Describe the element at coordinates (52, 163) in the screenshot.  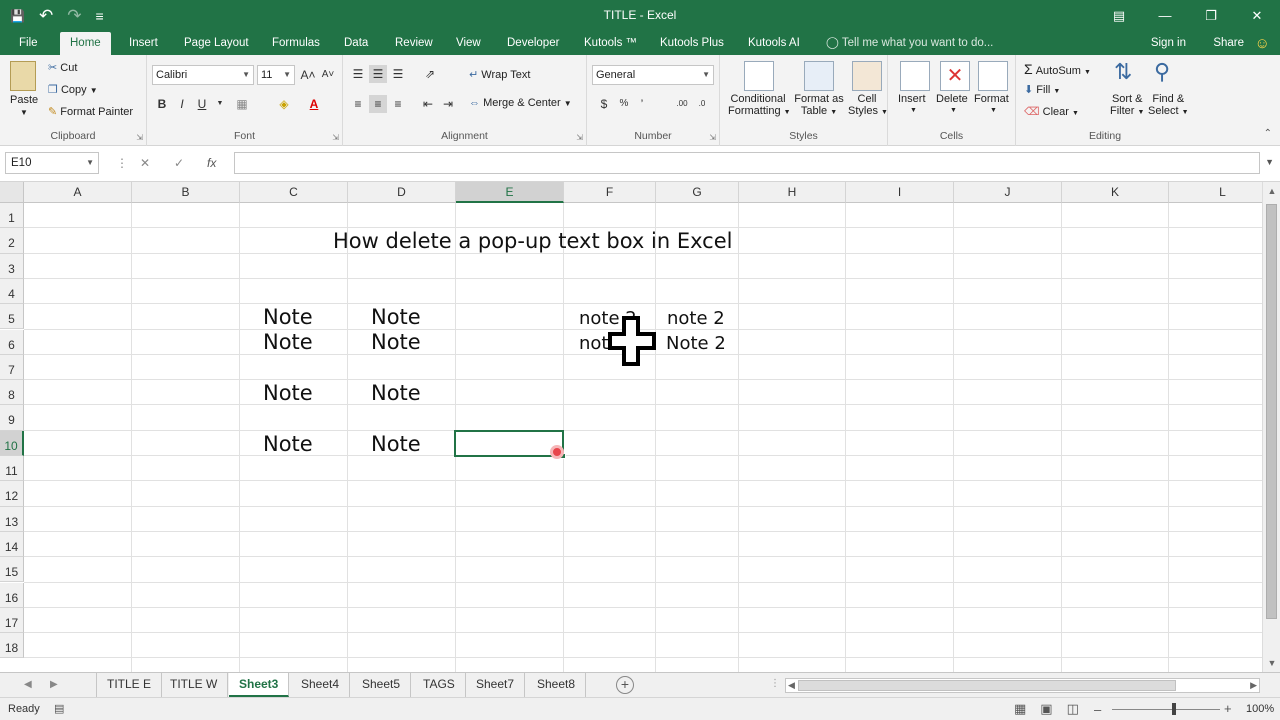
I see `name-box: E10 ▼` at that location.